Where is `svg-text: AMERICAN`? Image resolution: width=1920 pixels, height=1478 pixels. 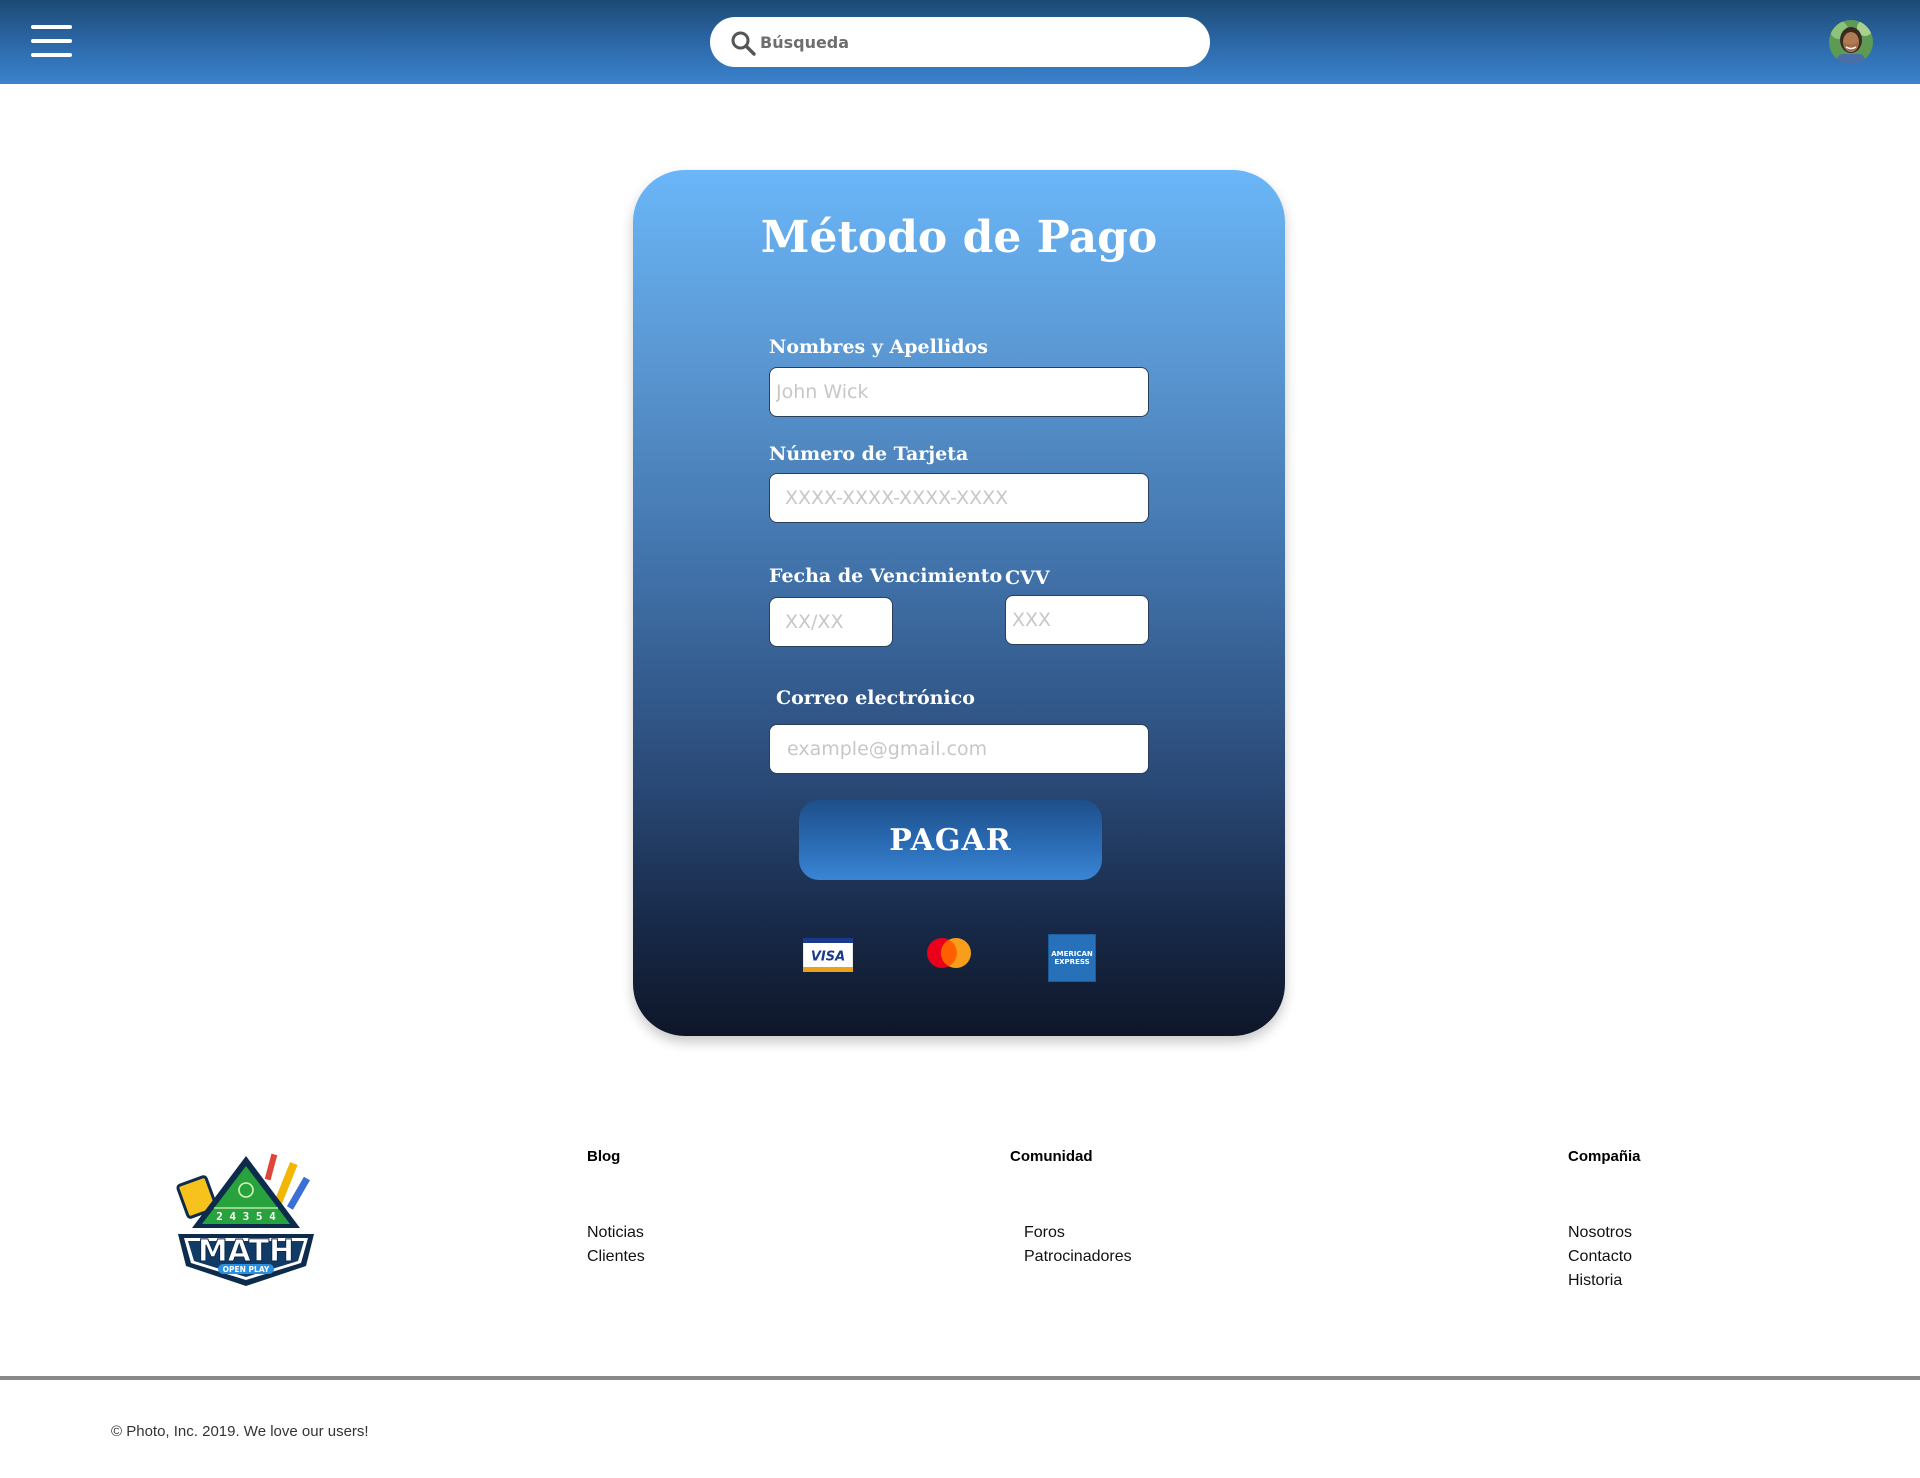 svg-text: AMERICAN is located at coordinates (1072, 954).